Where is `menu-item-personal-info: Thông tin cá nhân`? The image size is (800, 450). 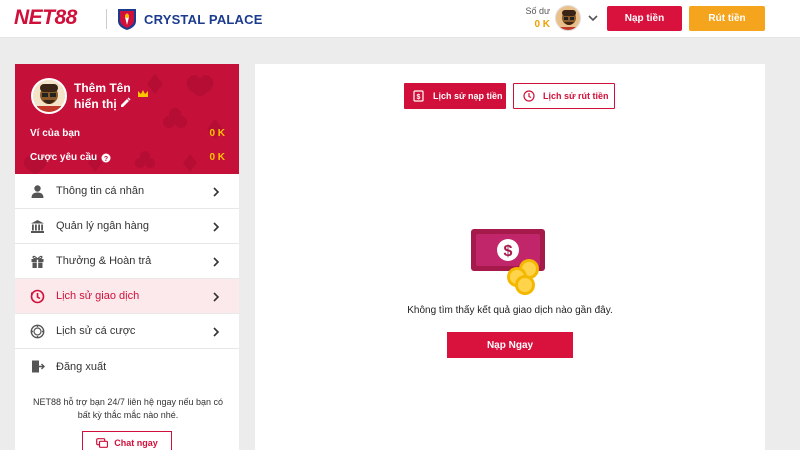
menu-item-personal-info: Thông tin cá nhân is located at coordinates (127, 191).